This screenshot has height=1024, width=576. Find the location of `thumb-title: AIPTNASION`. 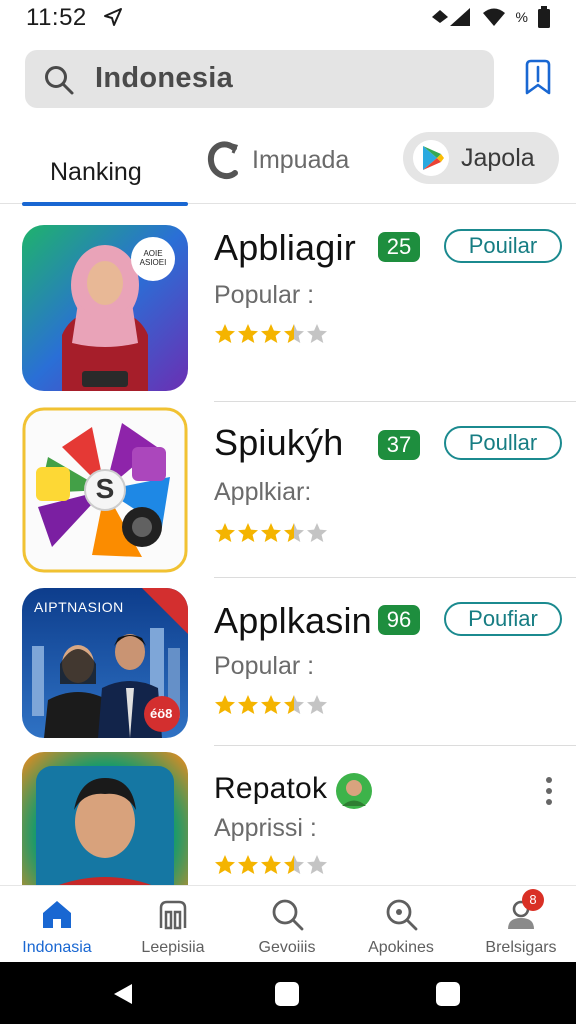

thumb-title: AIPTNASION is located at coordinates (79, 607).